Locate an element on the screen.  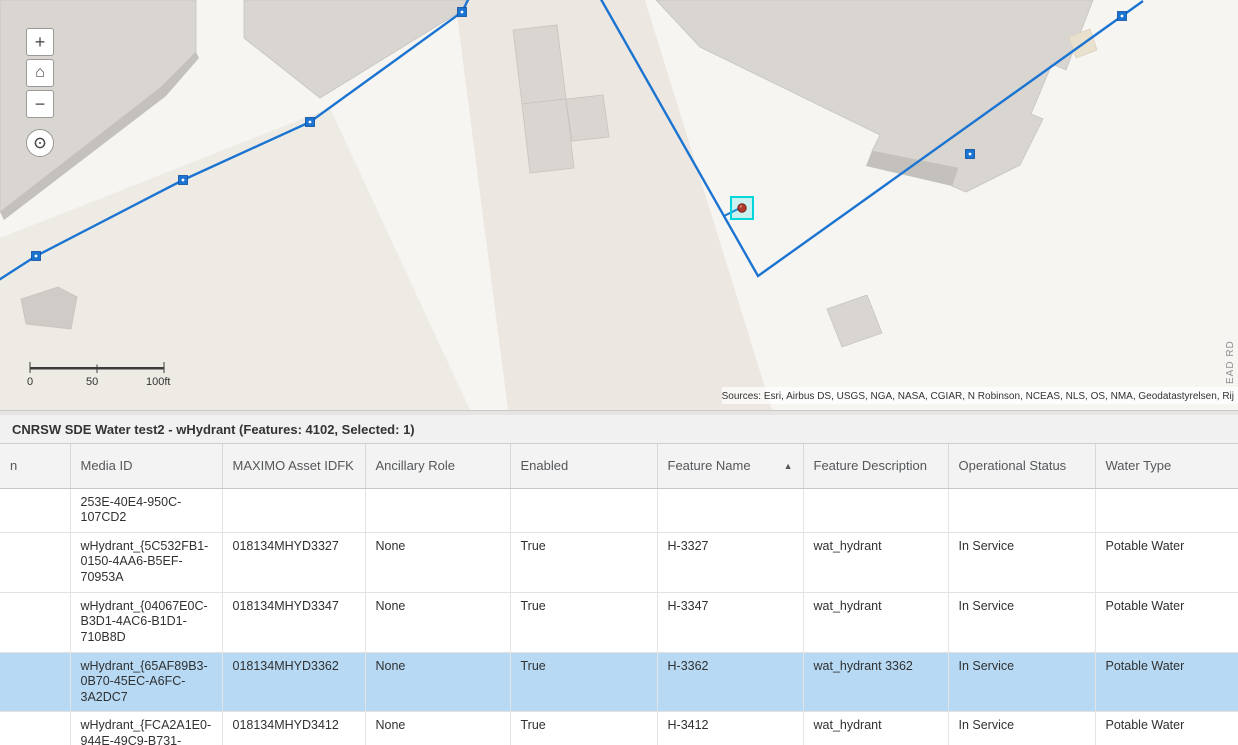
cell-maximo-asset: 018134MHYD3347 is located at coordinates (294, 622).